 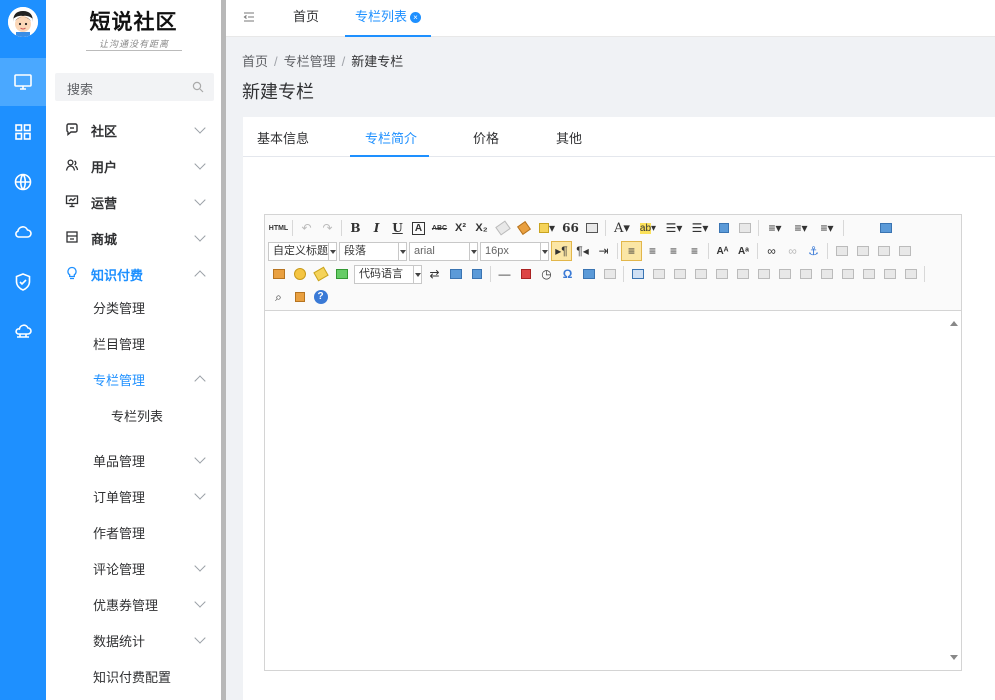 I want to click on breadcrumb-item: 专栏管理, so click(x=310, y=61).